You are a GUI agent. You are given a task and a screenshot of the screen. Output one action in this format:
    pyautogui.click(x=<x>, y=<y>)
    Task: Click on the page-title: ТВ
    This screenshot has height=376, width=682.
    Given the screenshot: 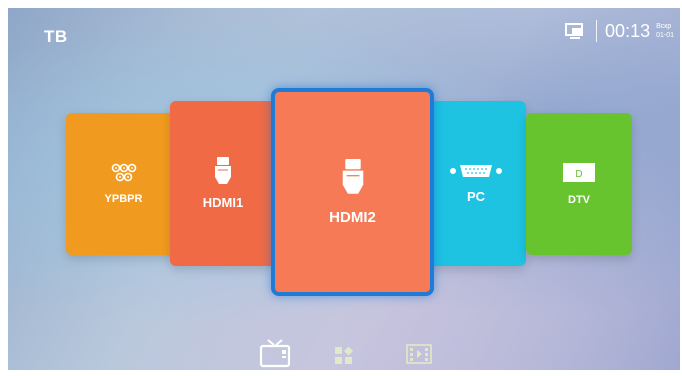 What is the action you would take?
    pyautogui.click(x=56, y=36)
    